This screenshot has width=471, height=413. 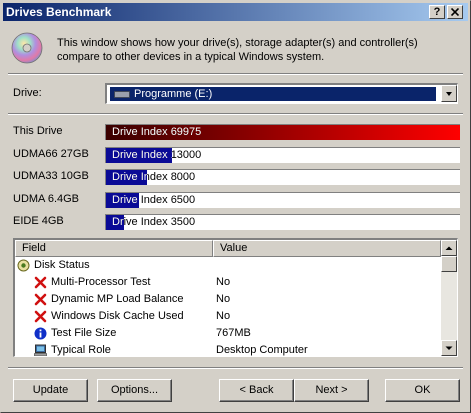 I want to click on benchmark-bar-label-highlight: Drive Index 6500, so click(x=125, y=200).